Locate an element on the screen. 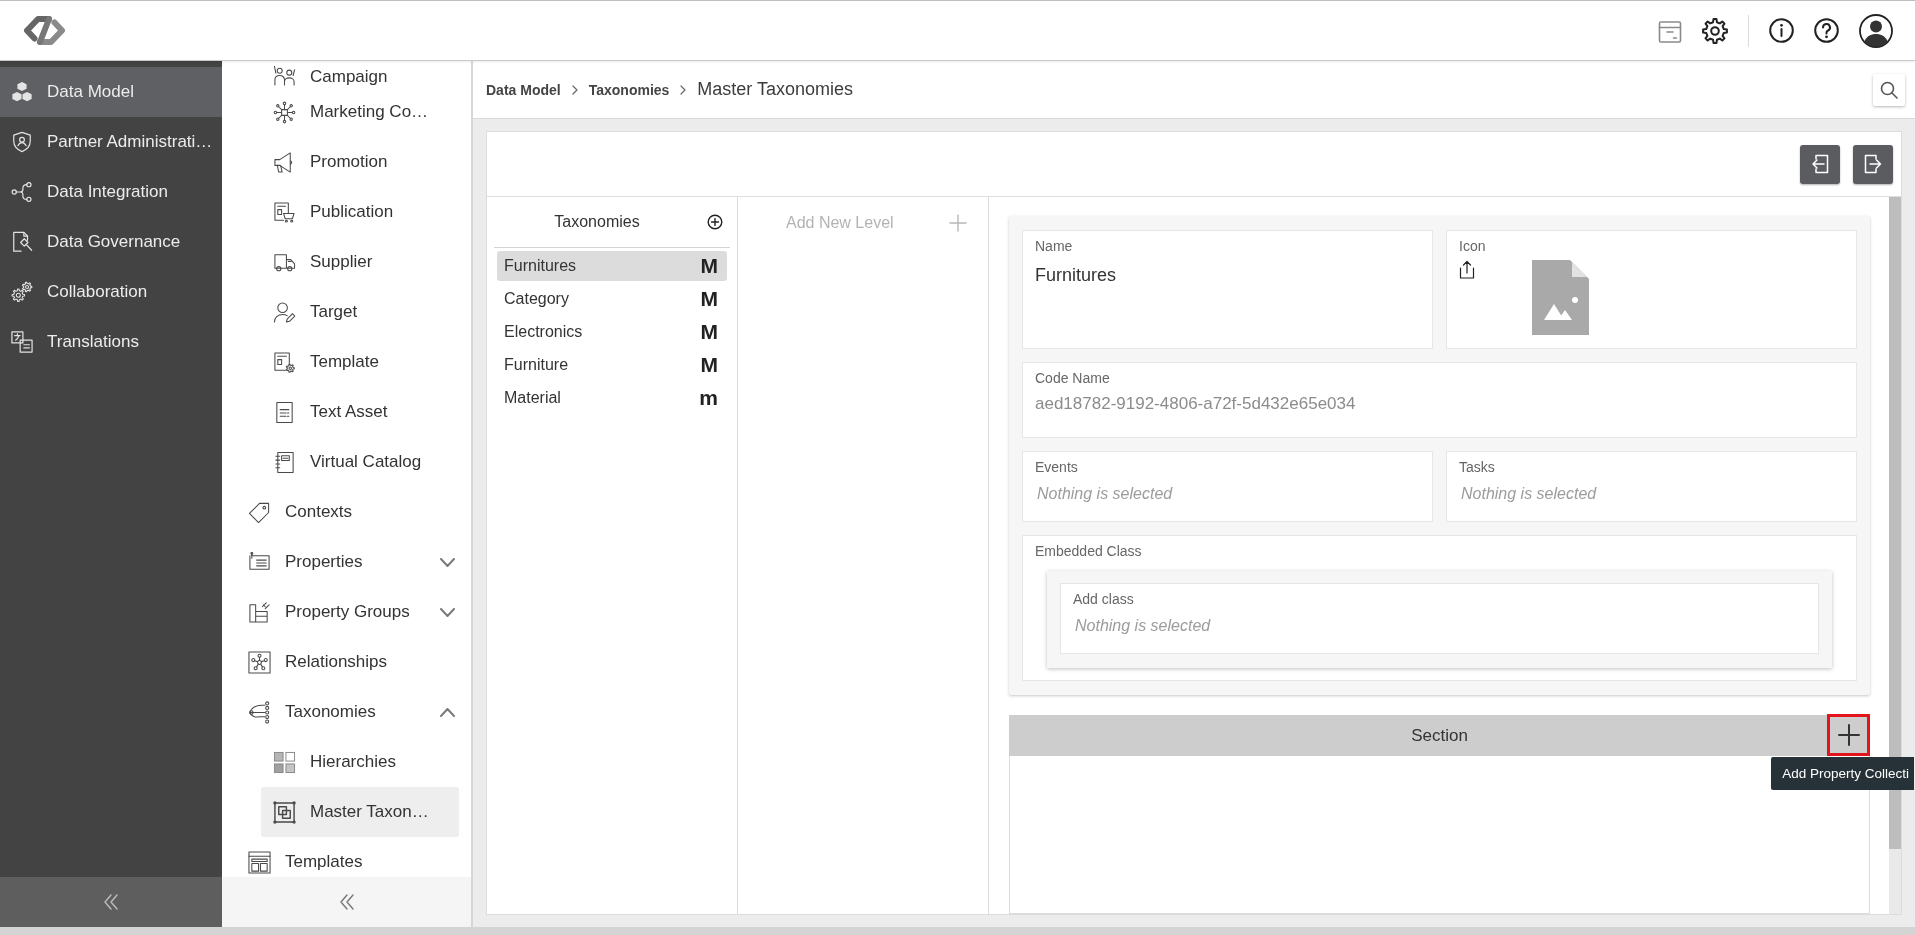 This screenshot has height=935, width=1915. search-button is located at coordinates (1889, 89).